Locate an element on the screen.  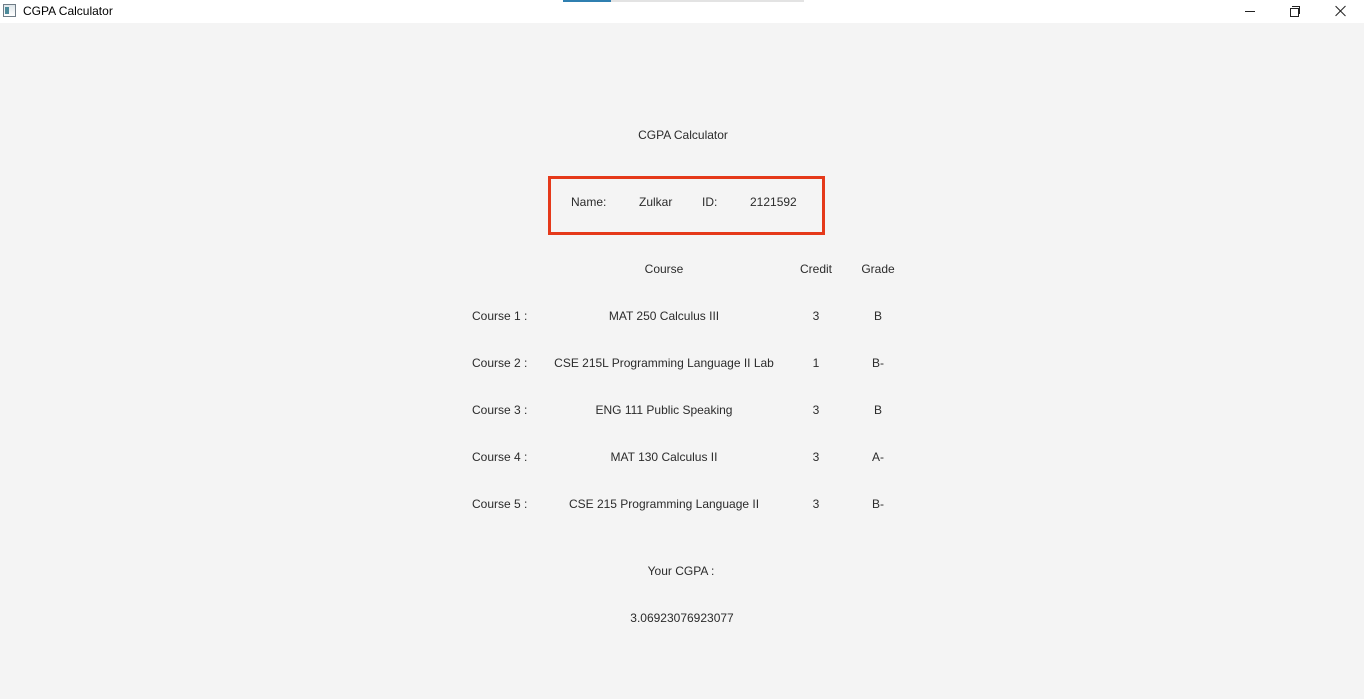
id-value: 2121592 is located at coordinates (773, 202).